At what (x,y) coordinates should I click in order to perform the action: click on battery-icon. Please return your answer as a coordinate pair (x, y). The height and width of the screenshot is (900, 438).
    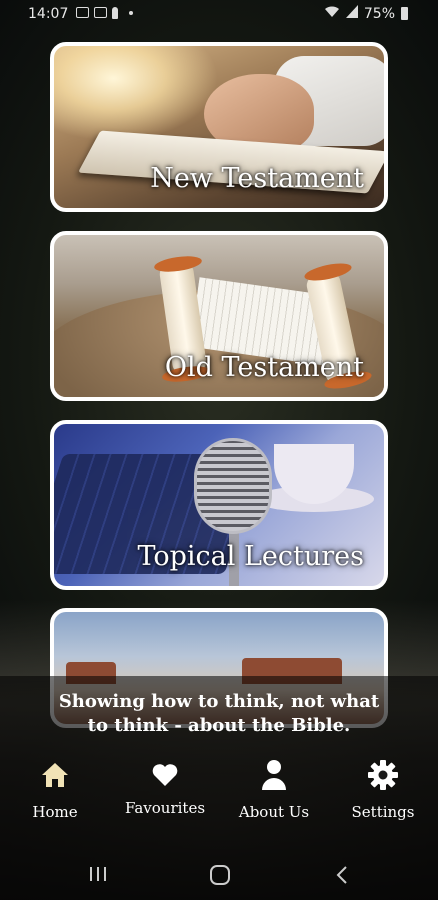
    Looking at the image, I should click on (404, 13).